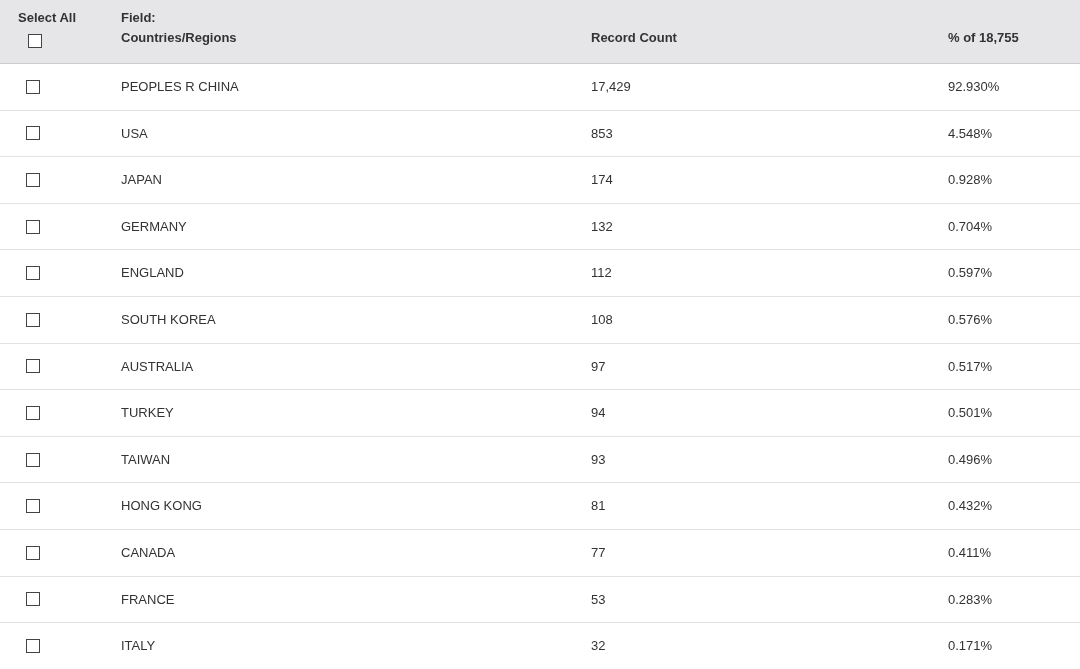 The height and width of the screenshot is (669, 1080). Describe the element at coordinates (602, 226) in the screenshot. I see `table-cell-text: 132` at that location.